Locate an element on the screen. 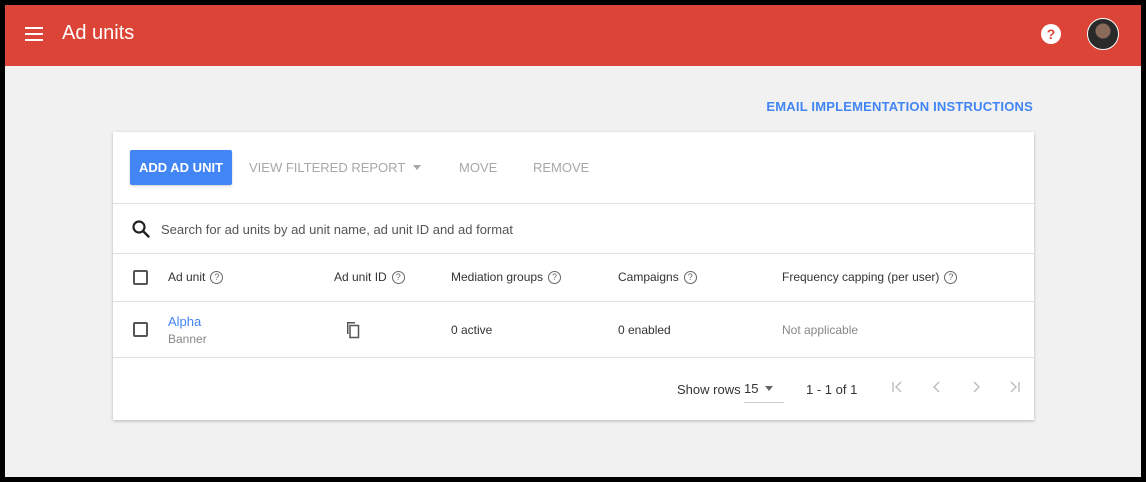 The height and width of the screenshot is (482, 1146). column-header-ad-unit: Ad unit ? is located at coordinates (196, 277).